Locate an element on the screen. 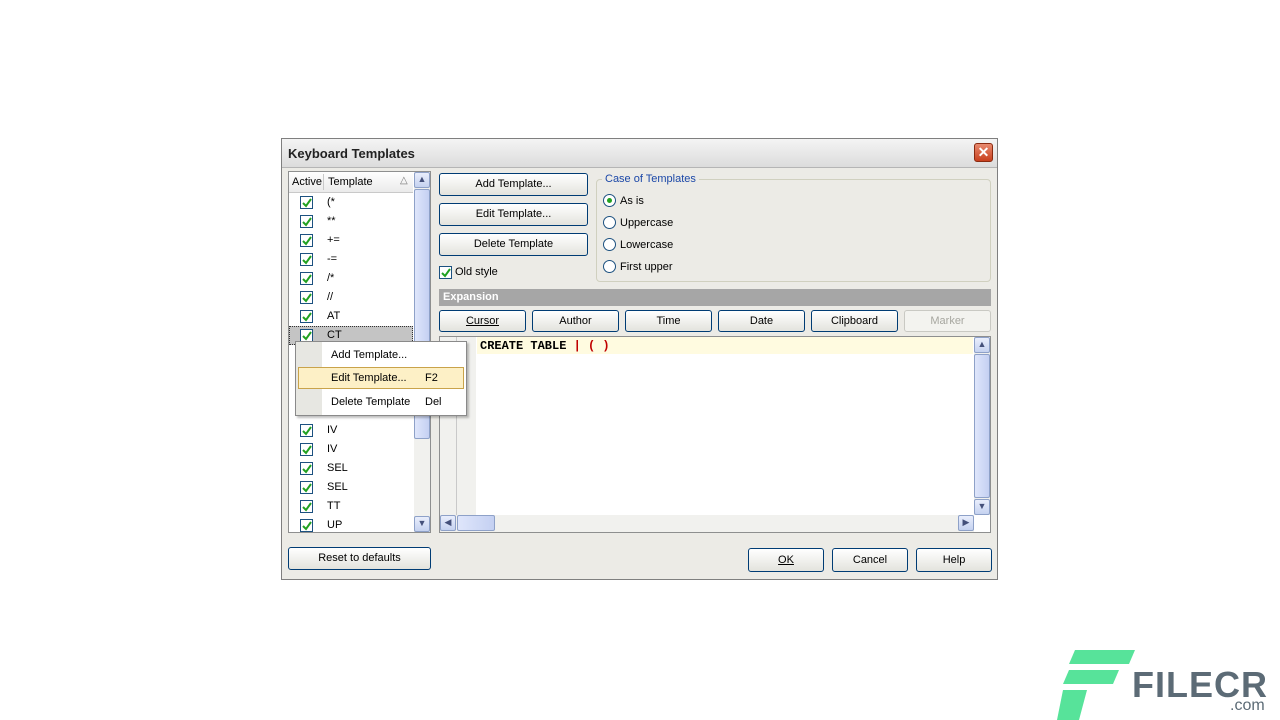  radio-label: Uppercase is located at coordinates (647, 223).